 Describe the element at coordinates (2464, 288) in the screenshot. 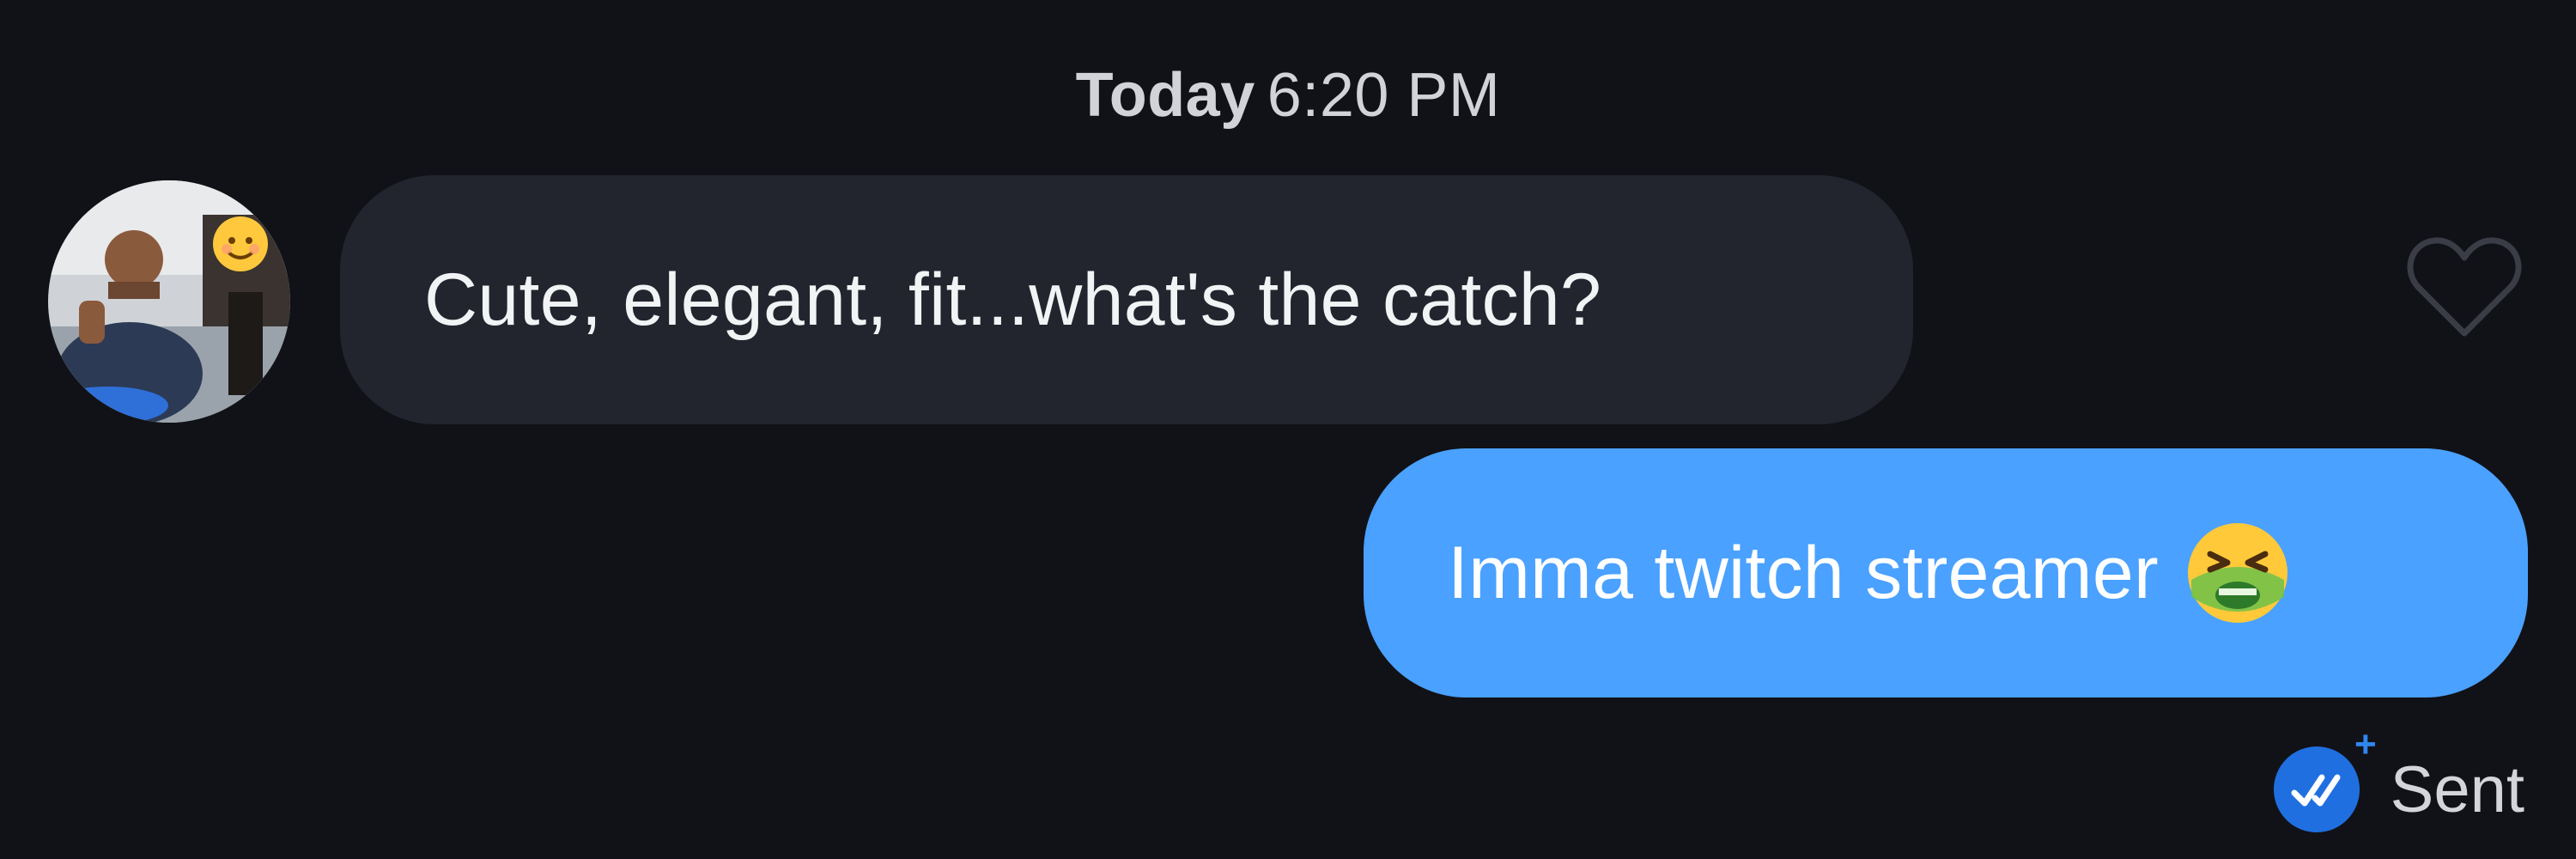

I see `like-heart-icon` at that location.